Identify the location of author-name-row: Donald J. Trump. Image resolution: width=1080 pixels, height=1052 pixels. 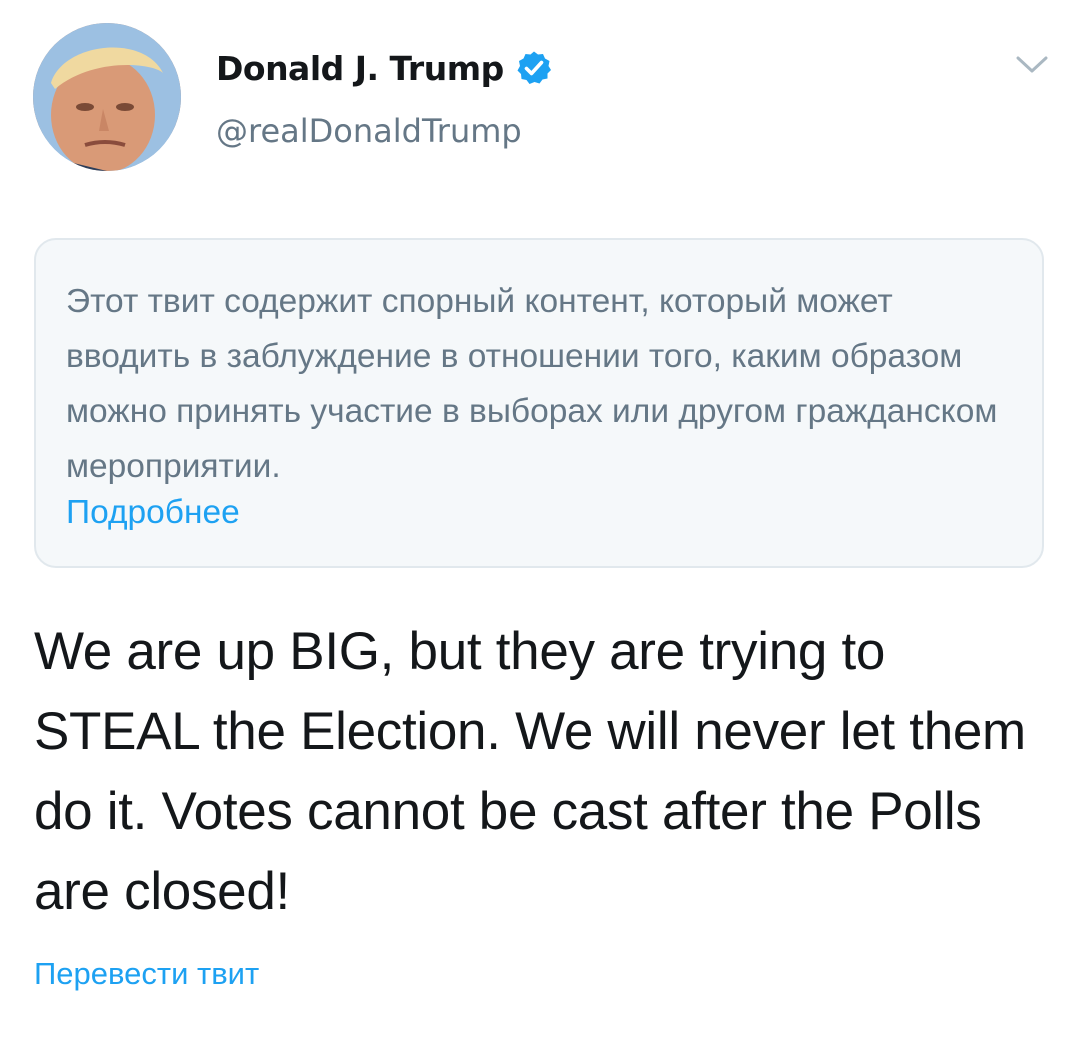
(384, 68).